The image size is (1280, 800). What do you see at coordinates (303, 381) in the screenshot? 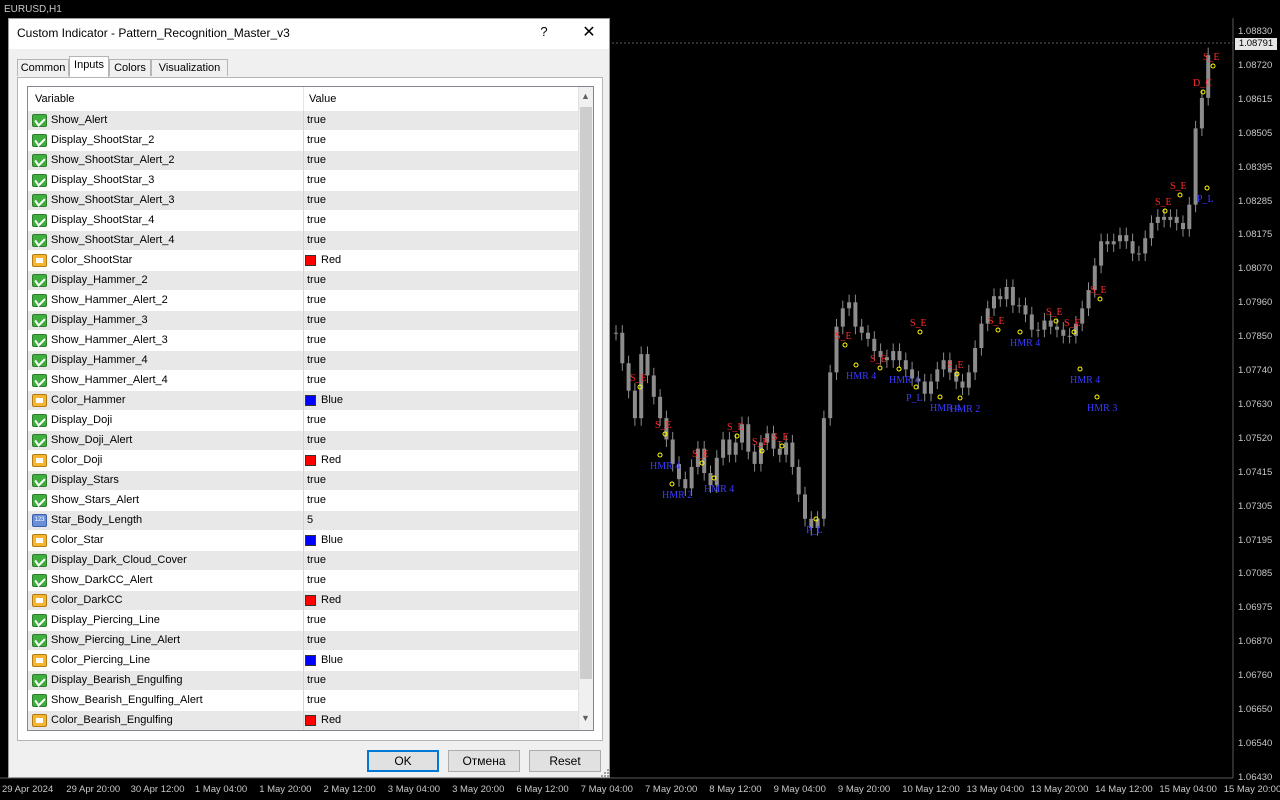
I see `input-row: Show_Hammer_Alert_4 true` at bounding box center [303, 381].